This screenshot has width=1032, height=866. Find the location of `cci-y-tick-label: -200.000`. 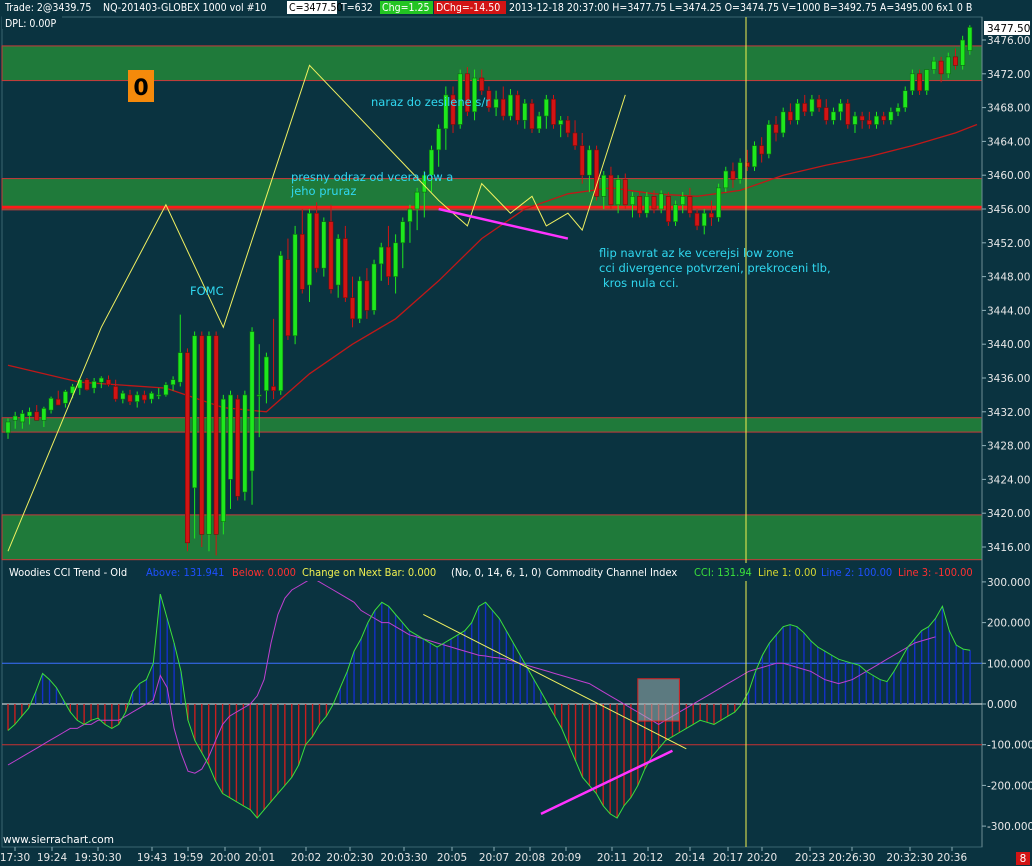

cci-y-tick-label: -200.000 is located at coordinates (1009, 786).